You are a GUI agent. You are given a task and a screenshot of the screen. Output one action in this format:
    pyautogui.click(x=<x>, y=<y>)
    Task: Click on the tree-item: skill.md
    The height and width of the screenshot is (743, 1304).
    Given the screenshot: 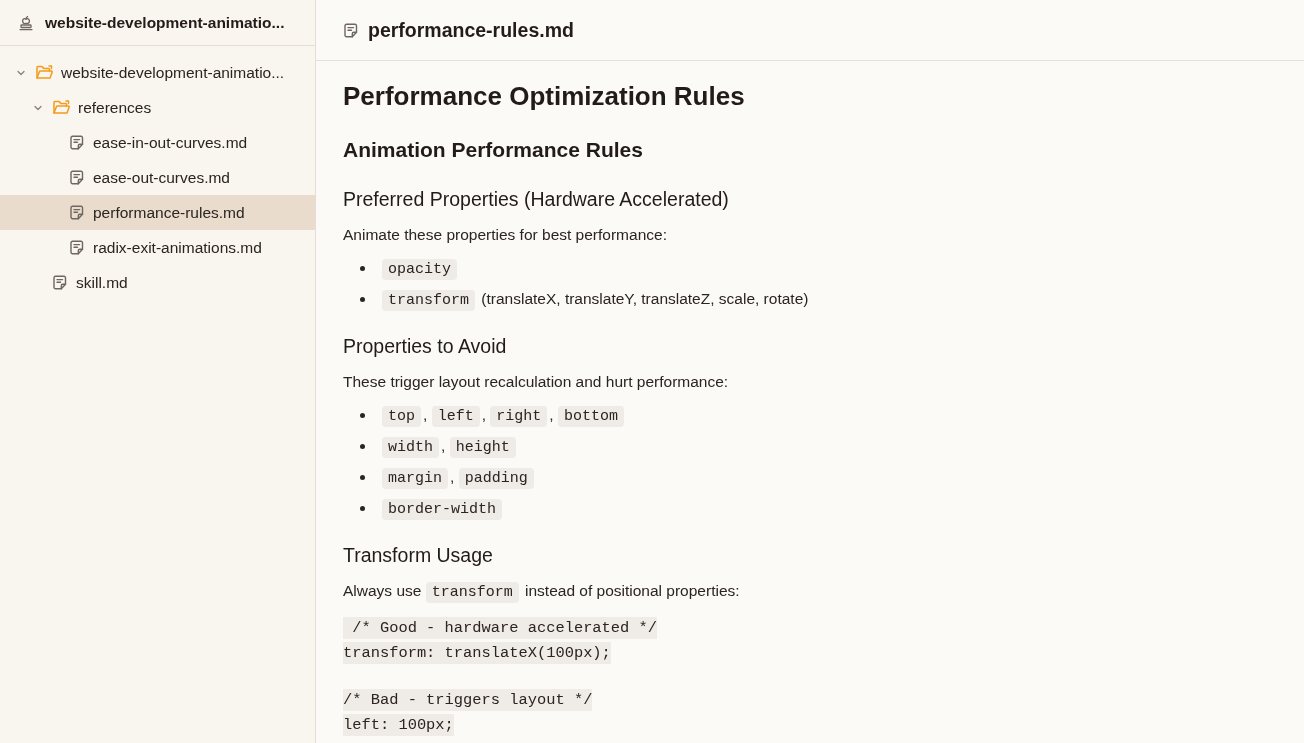 What is the action you would take?
    pyautogui.click(x=157, y=282)
    